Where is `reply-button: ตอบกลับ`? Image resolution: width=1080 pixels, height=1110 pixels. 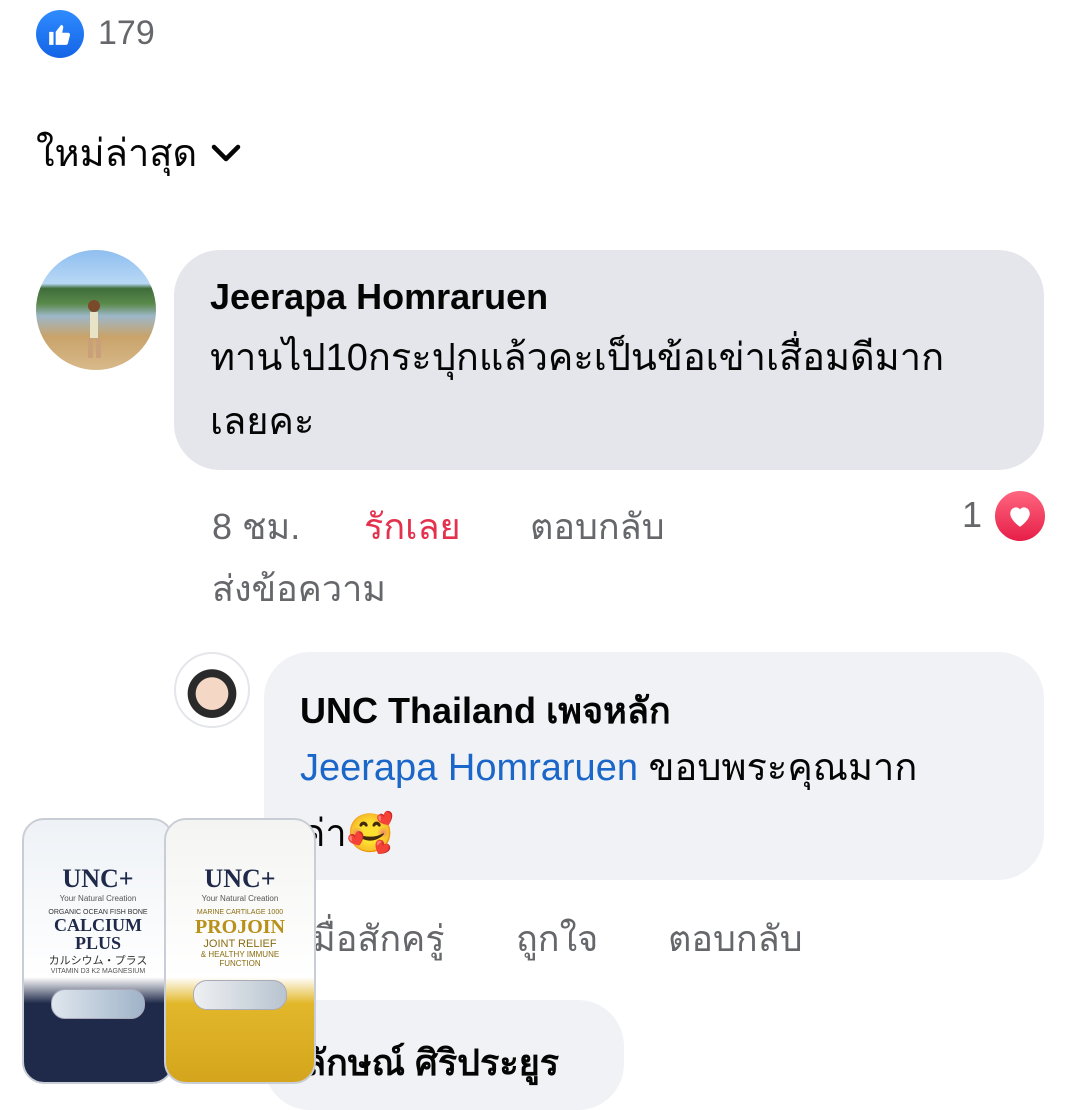 reply-button: ตอบกลับ is located at coordinates (597, 526).